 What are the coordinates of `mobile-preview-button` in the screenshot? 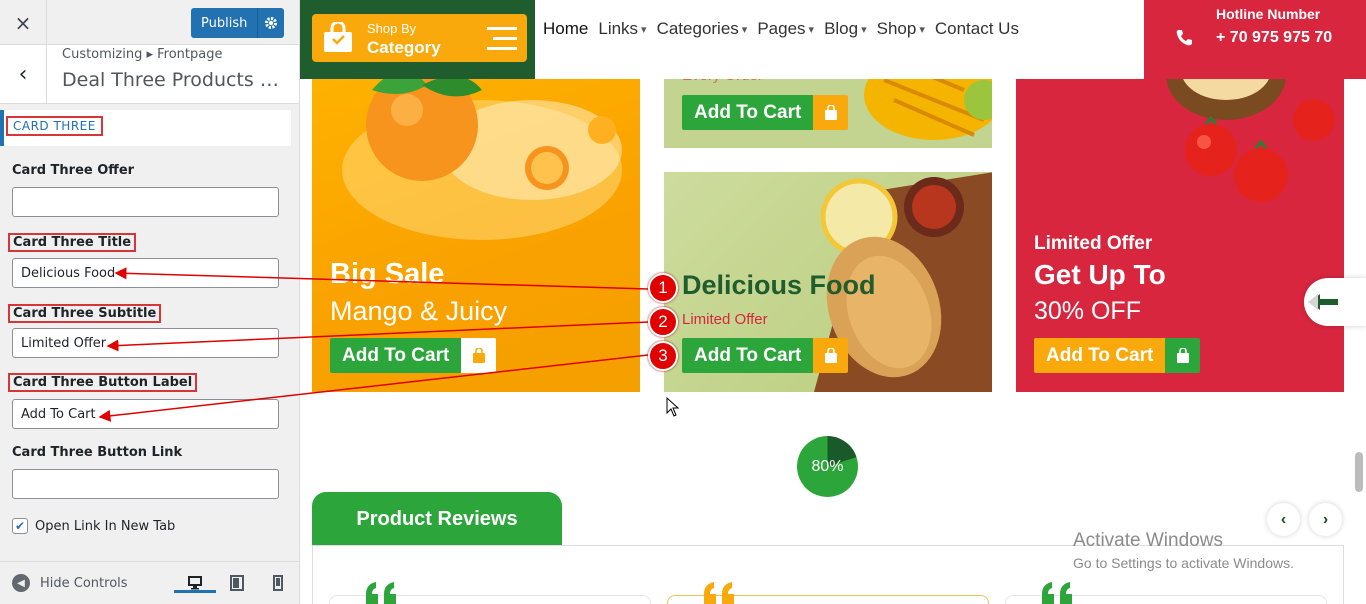 It's located at (278, 583).